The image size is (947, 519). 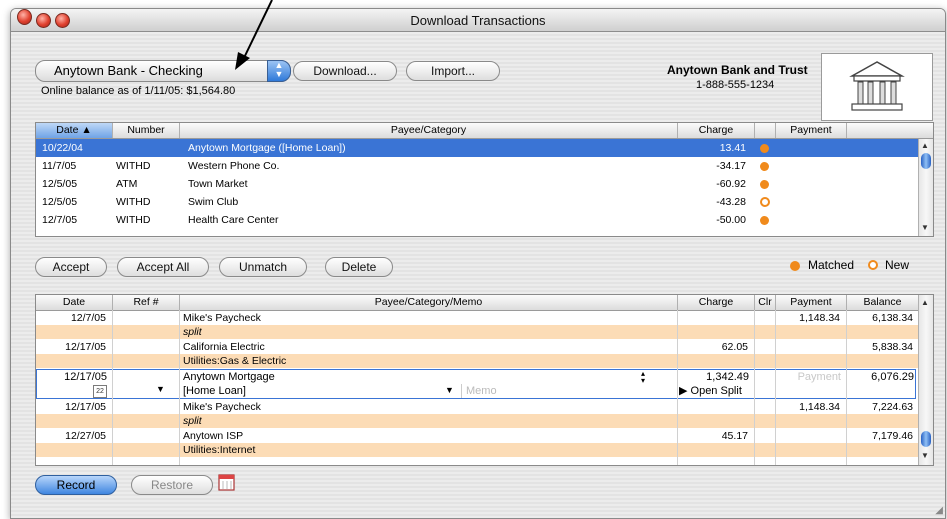 I want to click on calendar-icon: 22, so click(x=100, y=391).